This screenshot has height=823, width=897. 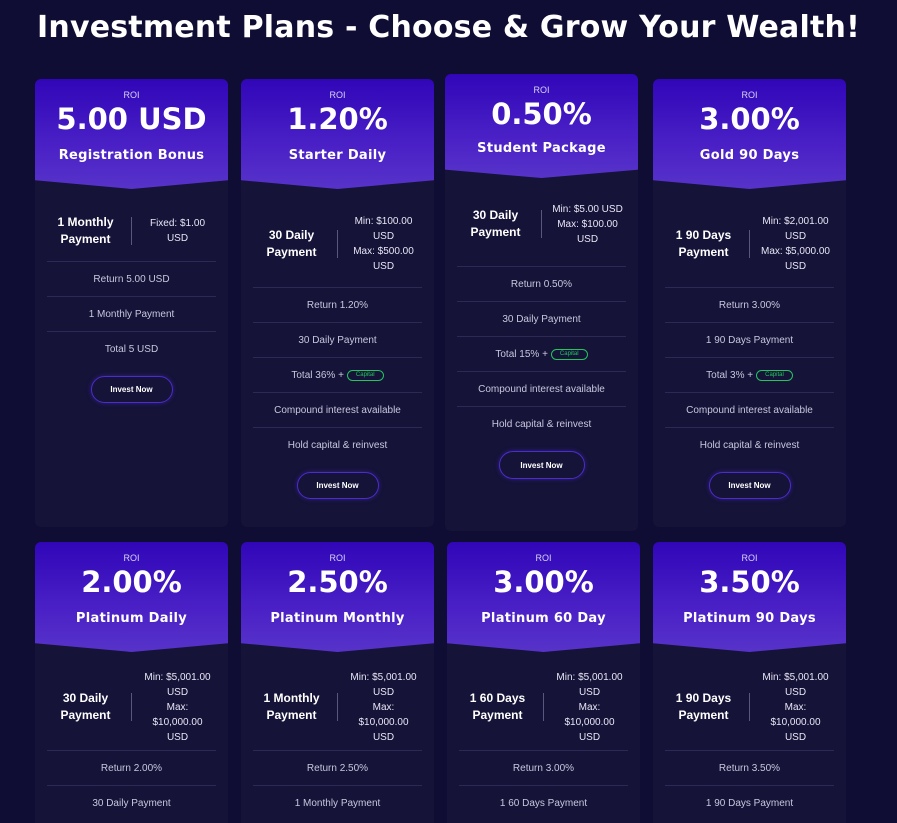 I want to click on amount-range: Min: $5.00 USD Max: $100.00 USD, so click(x=583, y=224).